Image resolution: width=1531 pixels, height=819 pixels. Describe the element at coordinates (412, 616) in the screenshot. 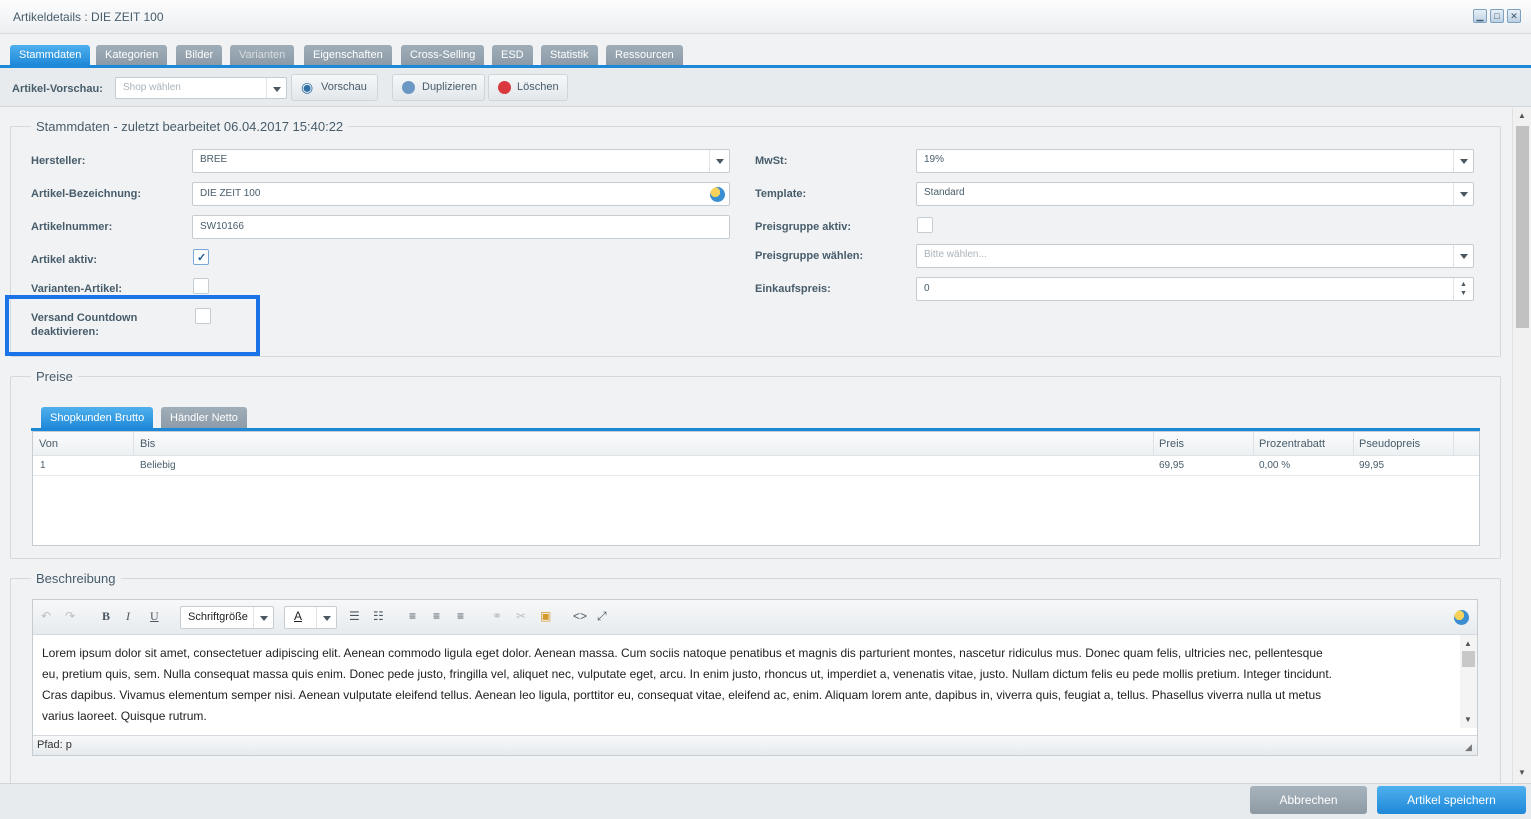

I see `align-left-icon: ≡` at that location.